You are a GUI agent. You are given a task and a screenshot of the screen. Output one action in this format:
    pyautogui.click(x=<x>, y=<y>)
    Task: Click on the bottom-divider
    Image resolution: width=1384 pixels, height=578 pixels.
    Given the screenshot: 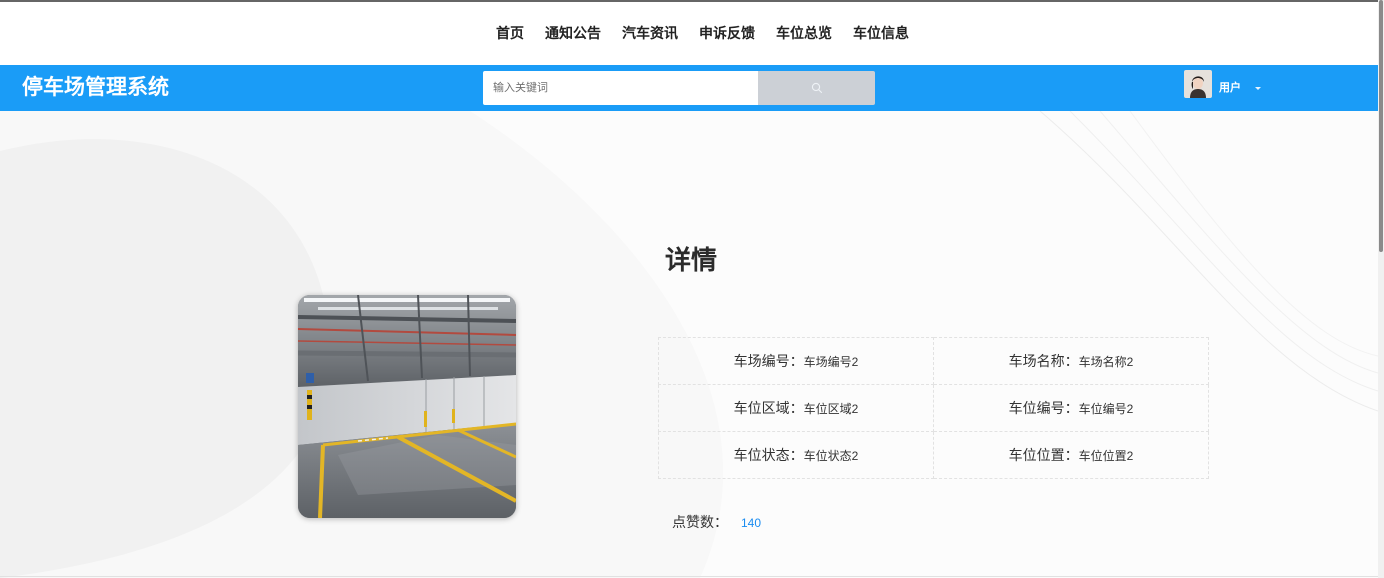 What is the action you would take?
    pyautogui.click(x=689, y=576)
    